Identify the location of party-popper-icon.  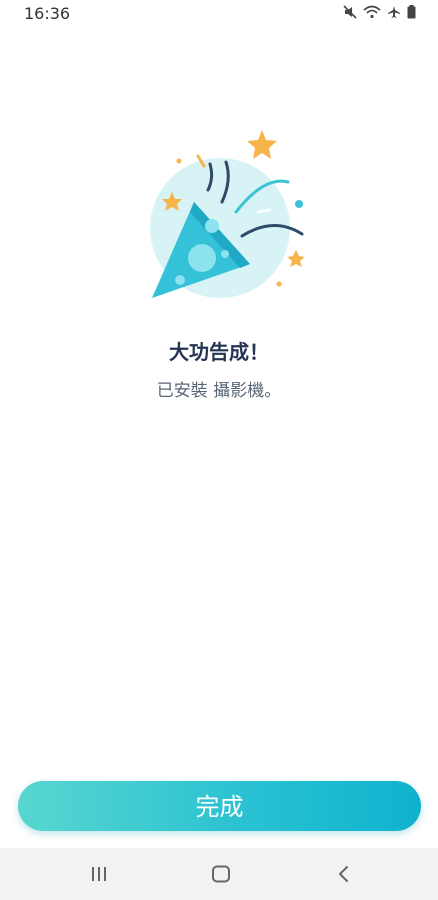
(227, 214).